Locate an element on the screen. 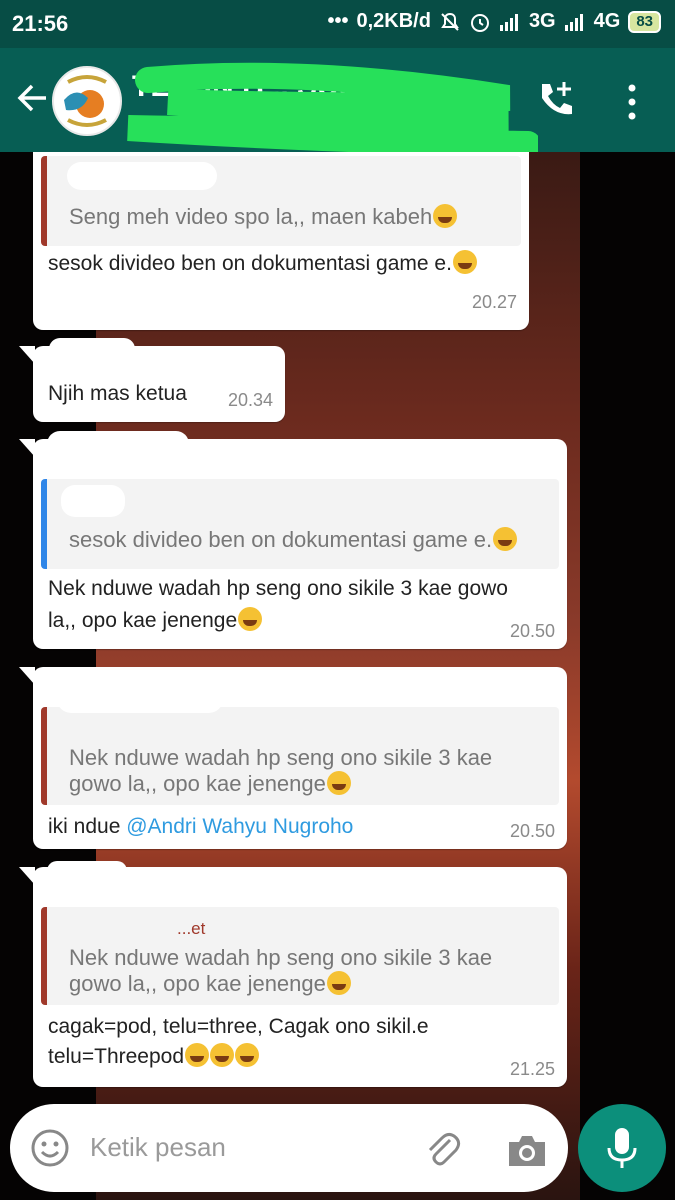 The image size is (675, 1200). quoted-text: Seng meh video spo la,, maen kabeh is located at coordinates (263, 217).